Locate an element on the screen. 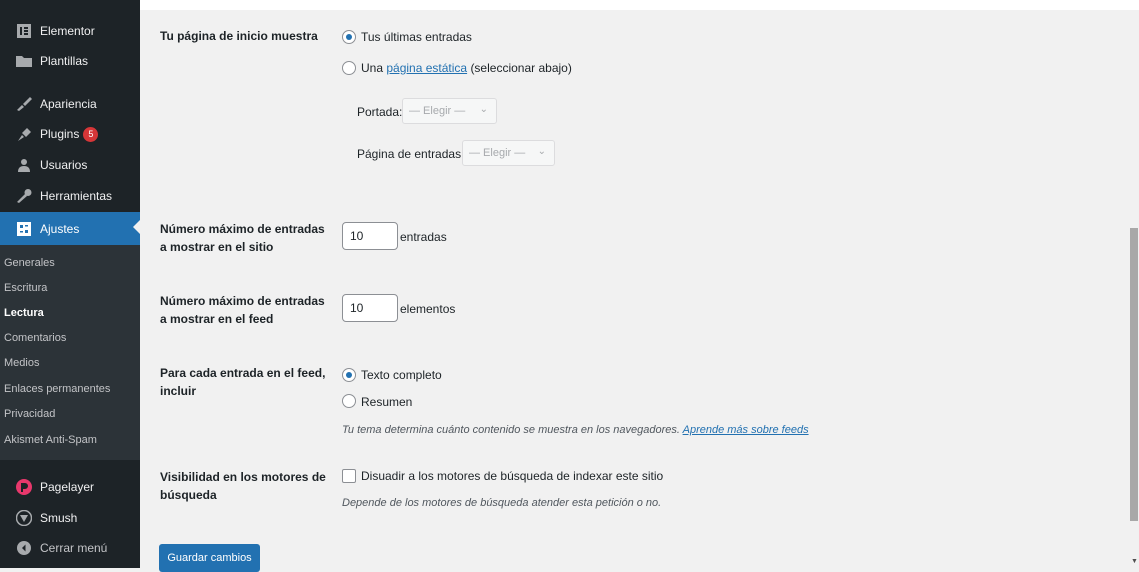 The image size is (1139, 572). radio-static-page-label: Una página estática (seleccionar abajo) is located at coordinates (466, 68).